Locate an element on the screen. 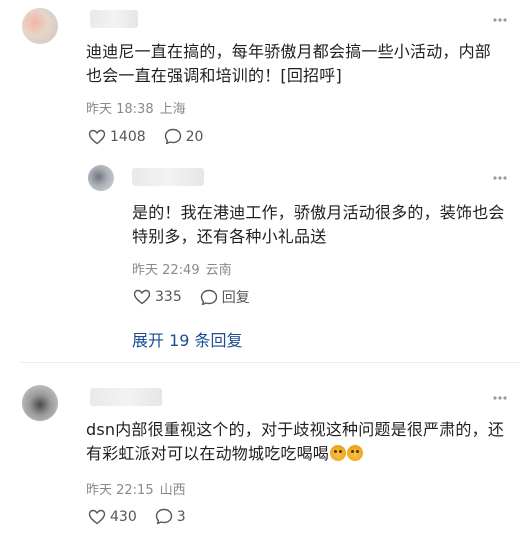 This screenshot has height=535, width=531. like-count: 335 is located at coordinates (168, 297).